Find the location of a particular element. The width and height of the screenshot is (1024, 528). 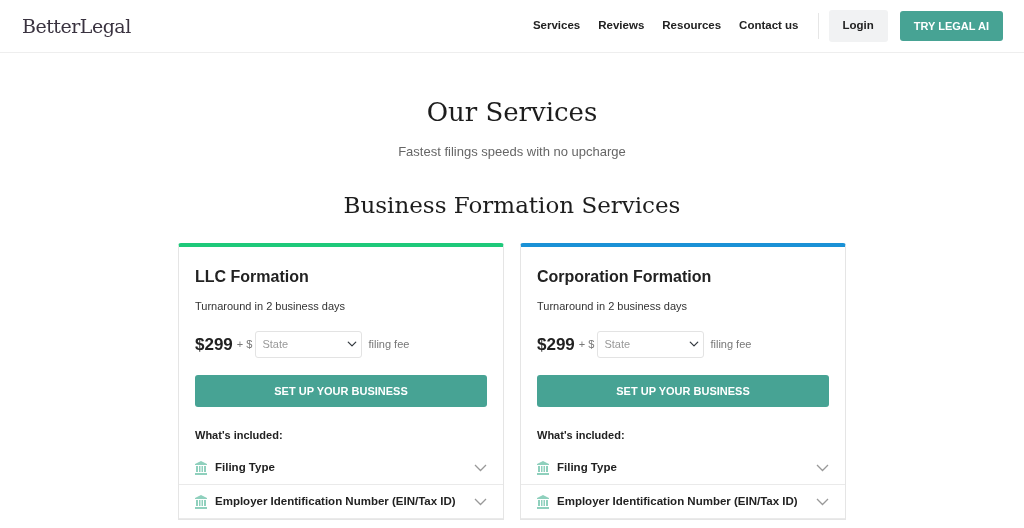

page-heading: Our Services is located at coordinates (512, 113).